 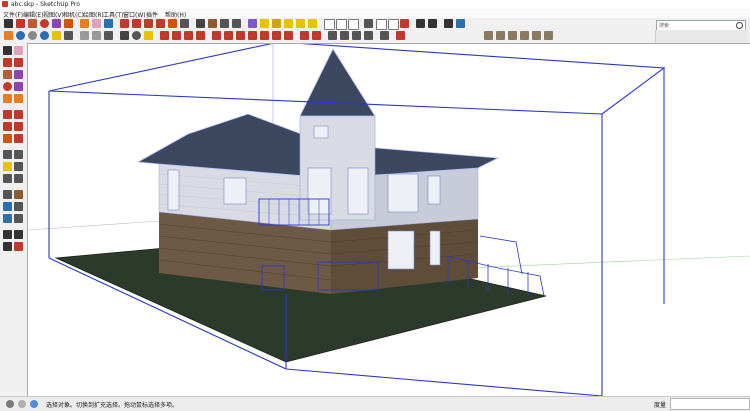 I want to click on rotate-icon, so click(x=148, y=23).